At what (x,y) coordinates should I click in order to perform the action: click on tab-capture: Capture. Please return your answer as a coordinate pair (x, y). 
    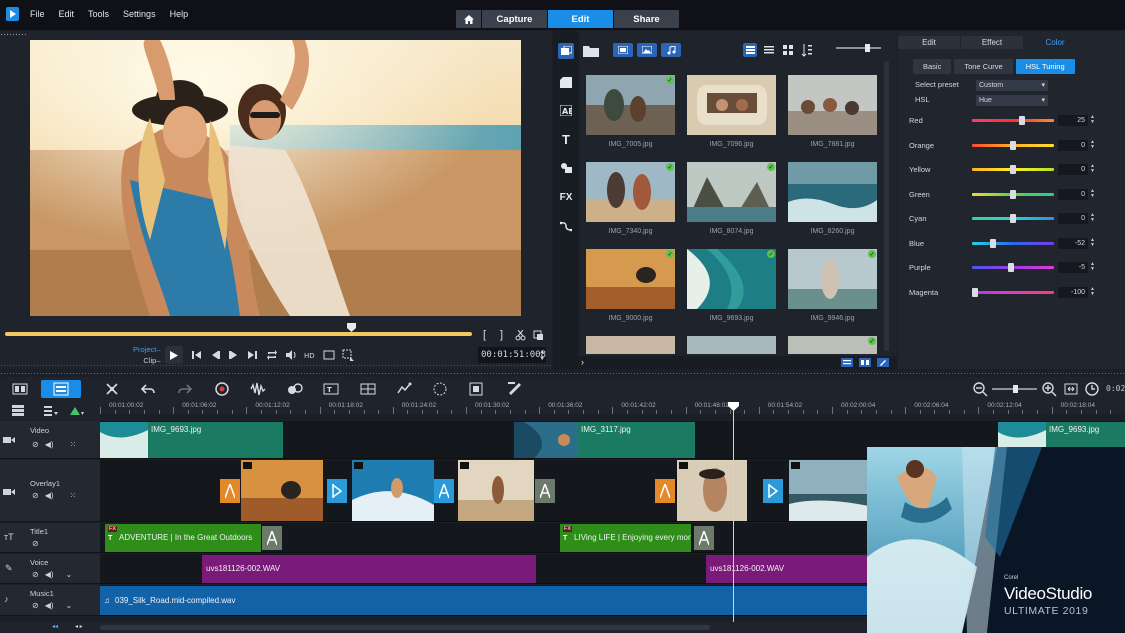
    Looking at the image, I should click on (514, 19).